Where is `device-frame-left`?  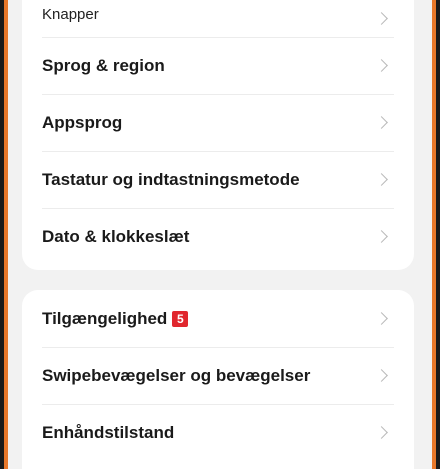 device-frame-left is located at coordinates (4, 234).